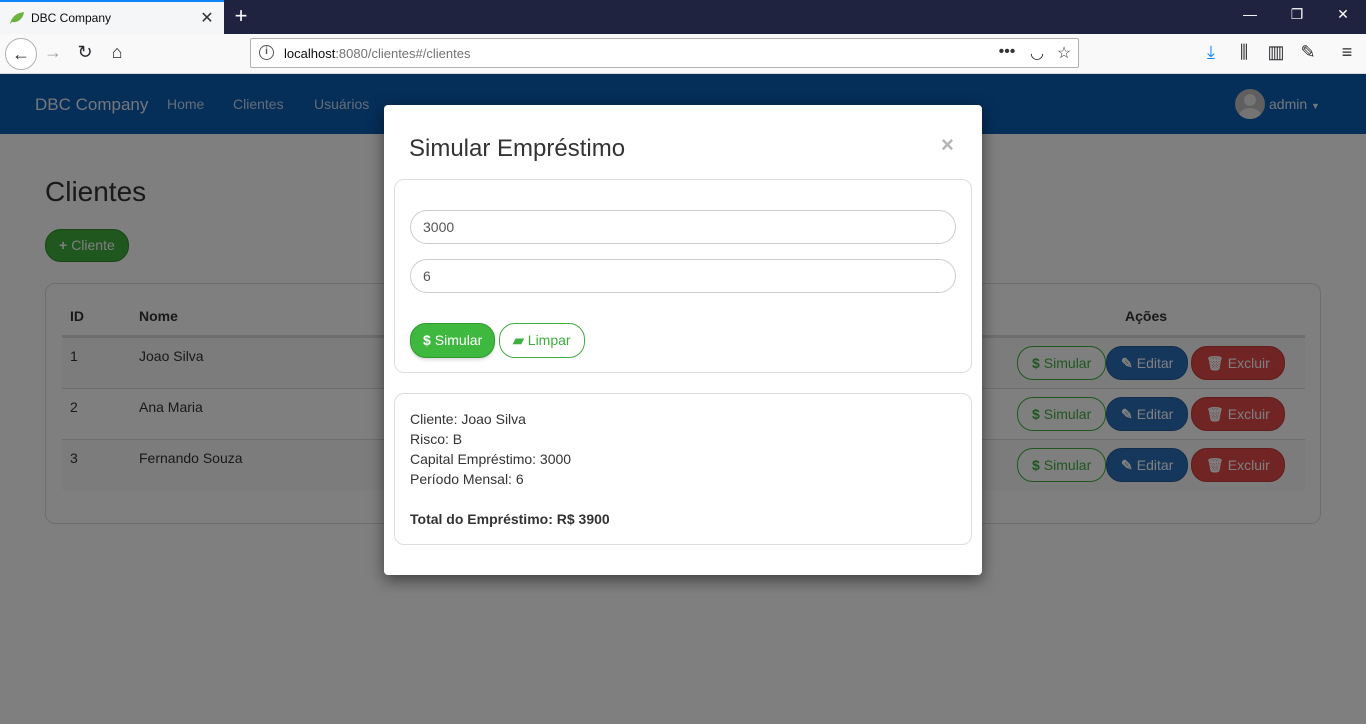  What do you see at coordinates (1343, 14) in the screenshot?
I see `close-window-icon: ✕` at bounding box center [1343, 14].